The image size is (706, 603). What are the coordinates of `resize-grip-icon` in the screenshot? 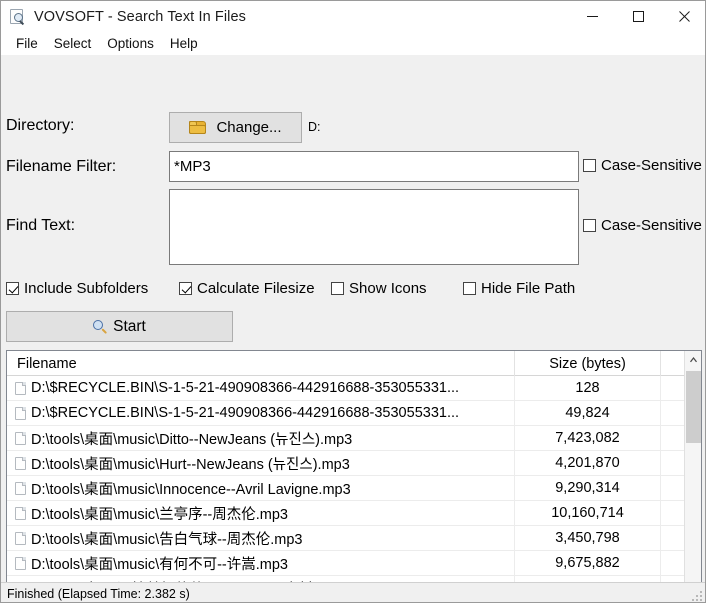 It's located at (696, 595).